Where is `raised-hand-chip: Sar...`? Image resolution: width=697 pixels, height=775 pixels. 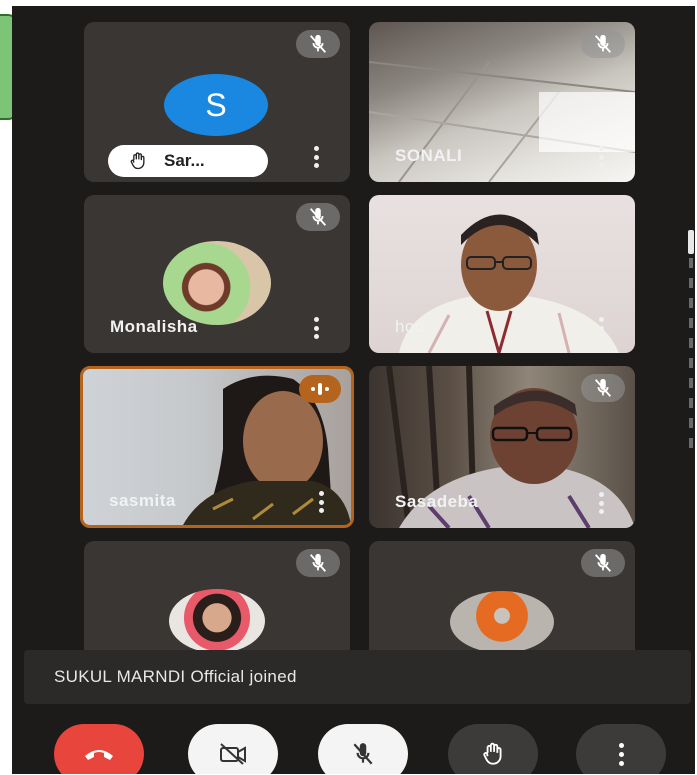 raised-hand-chip: Sar... is located at coordinates (188, 161).